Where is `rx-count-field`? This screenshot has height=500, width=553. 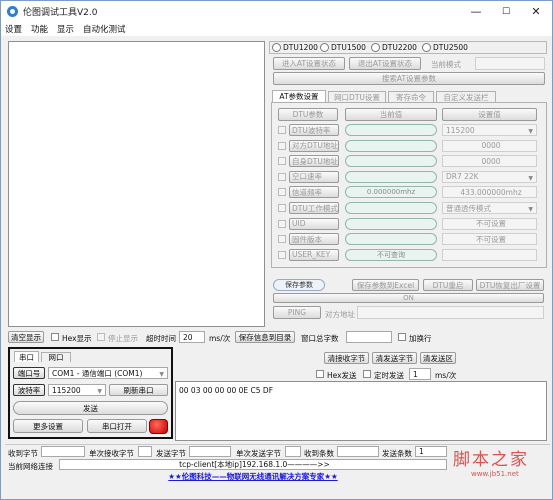 rx-count-field is located at coordinates (358, 451).